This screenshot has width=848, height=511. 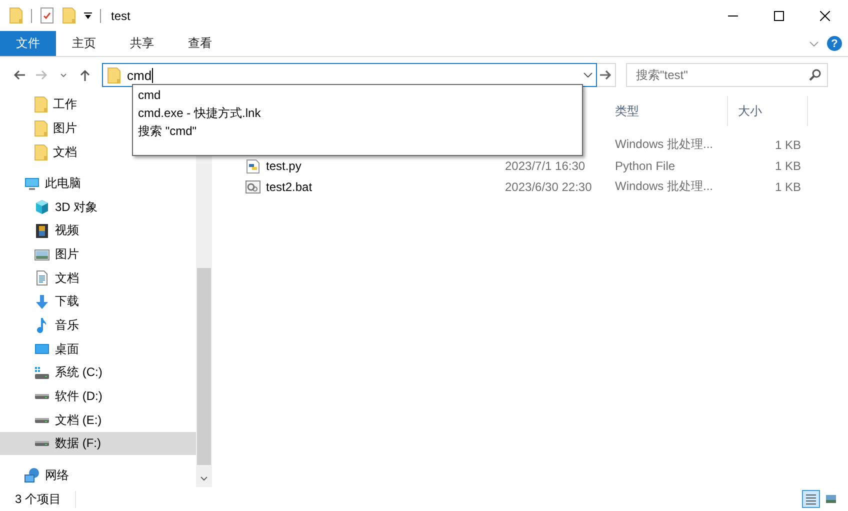 I want to click on date-cell: 2023/7/1 16:30, so click(x=545, y=165).